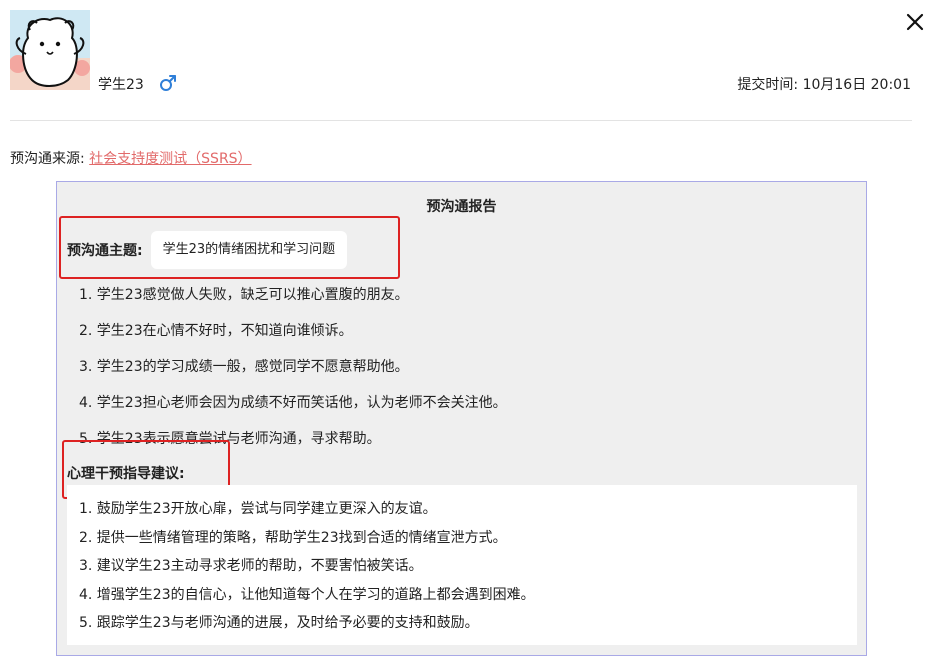 This screenshot has width=933, height=666. Describe the element at coordinates (293, 537) in the screenshot. I see `advice-item: 2. 提供一些情绪管理的策略，帮助学生23找到合适的情绪宣泄方式。` at that location.